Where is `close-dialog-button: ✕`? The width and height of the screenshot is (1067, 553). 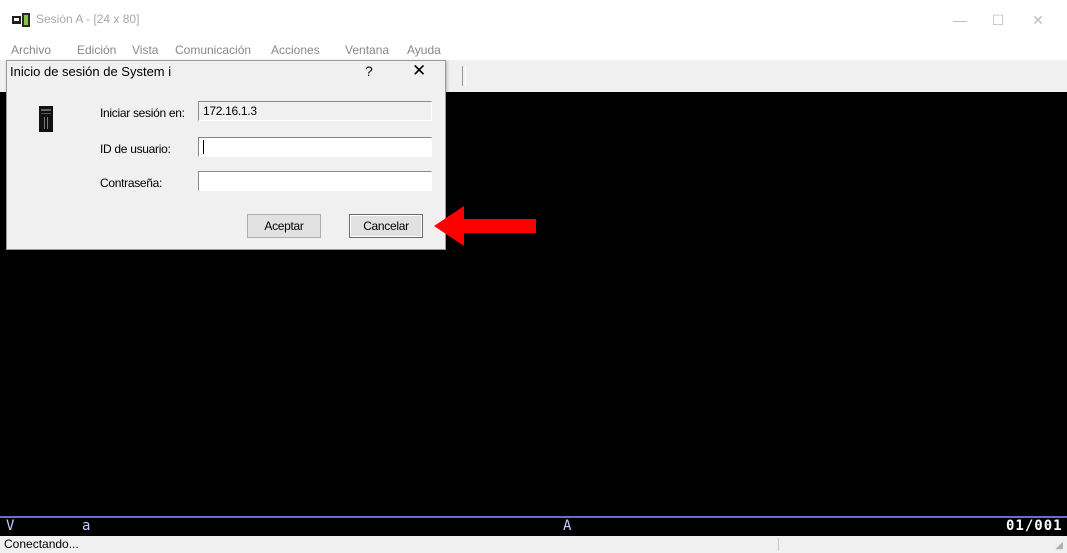
close-dialog-button: ✕ is located at coordinates (419, 71).